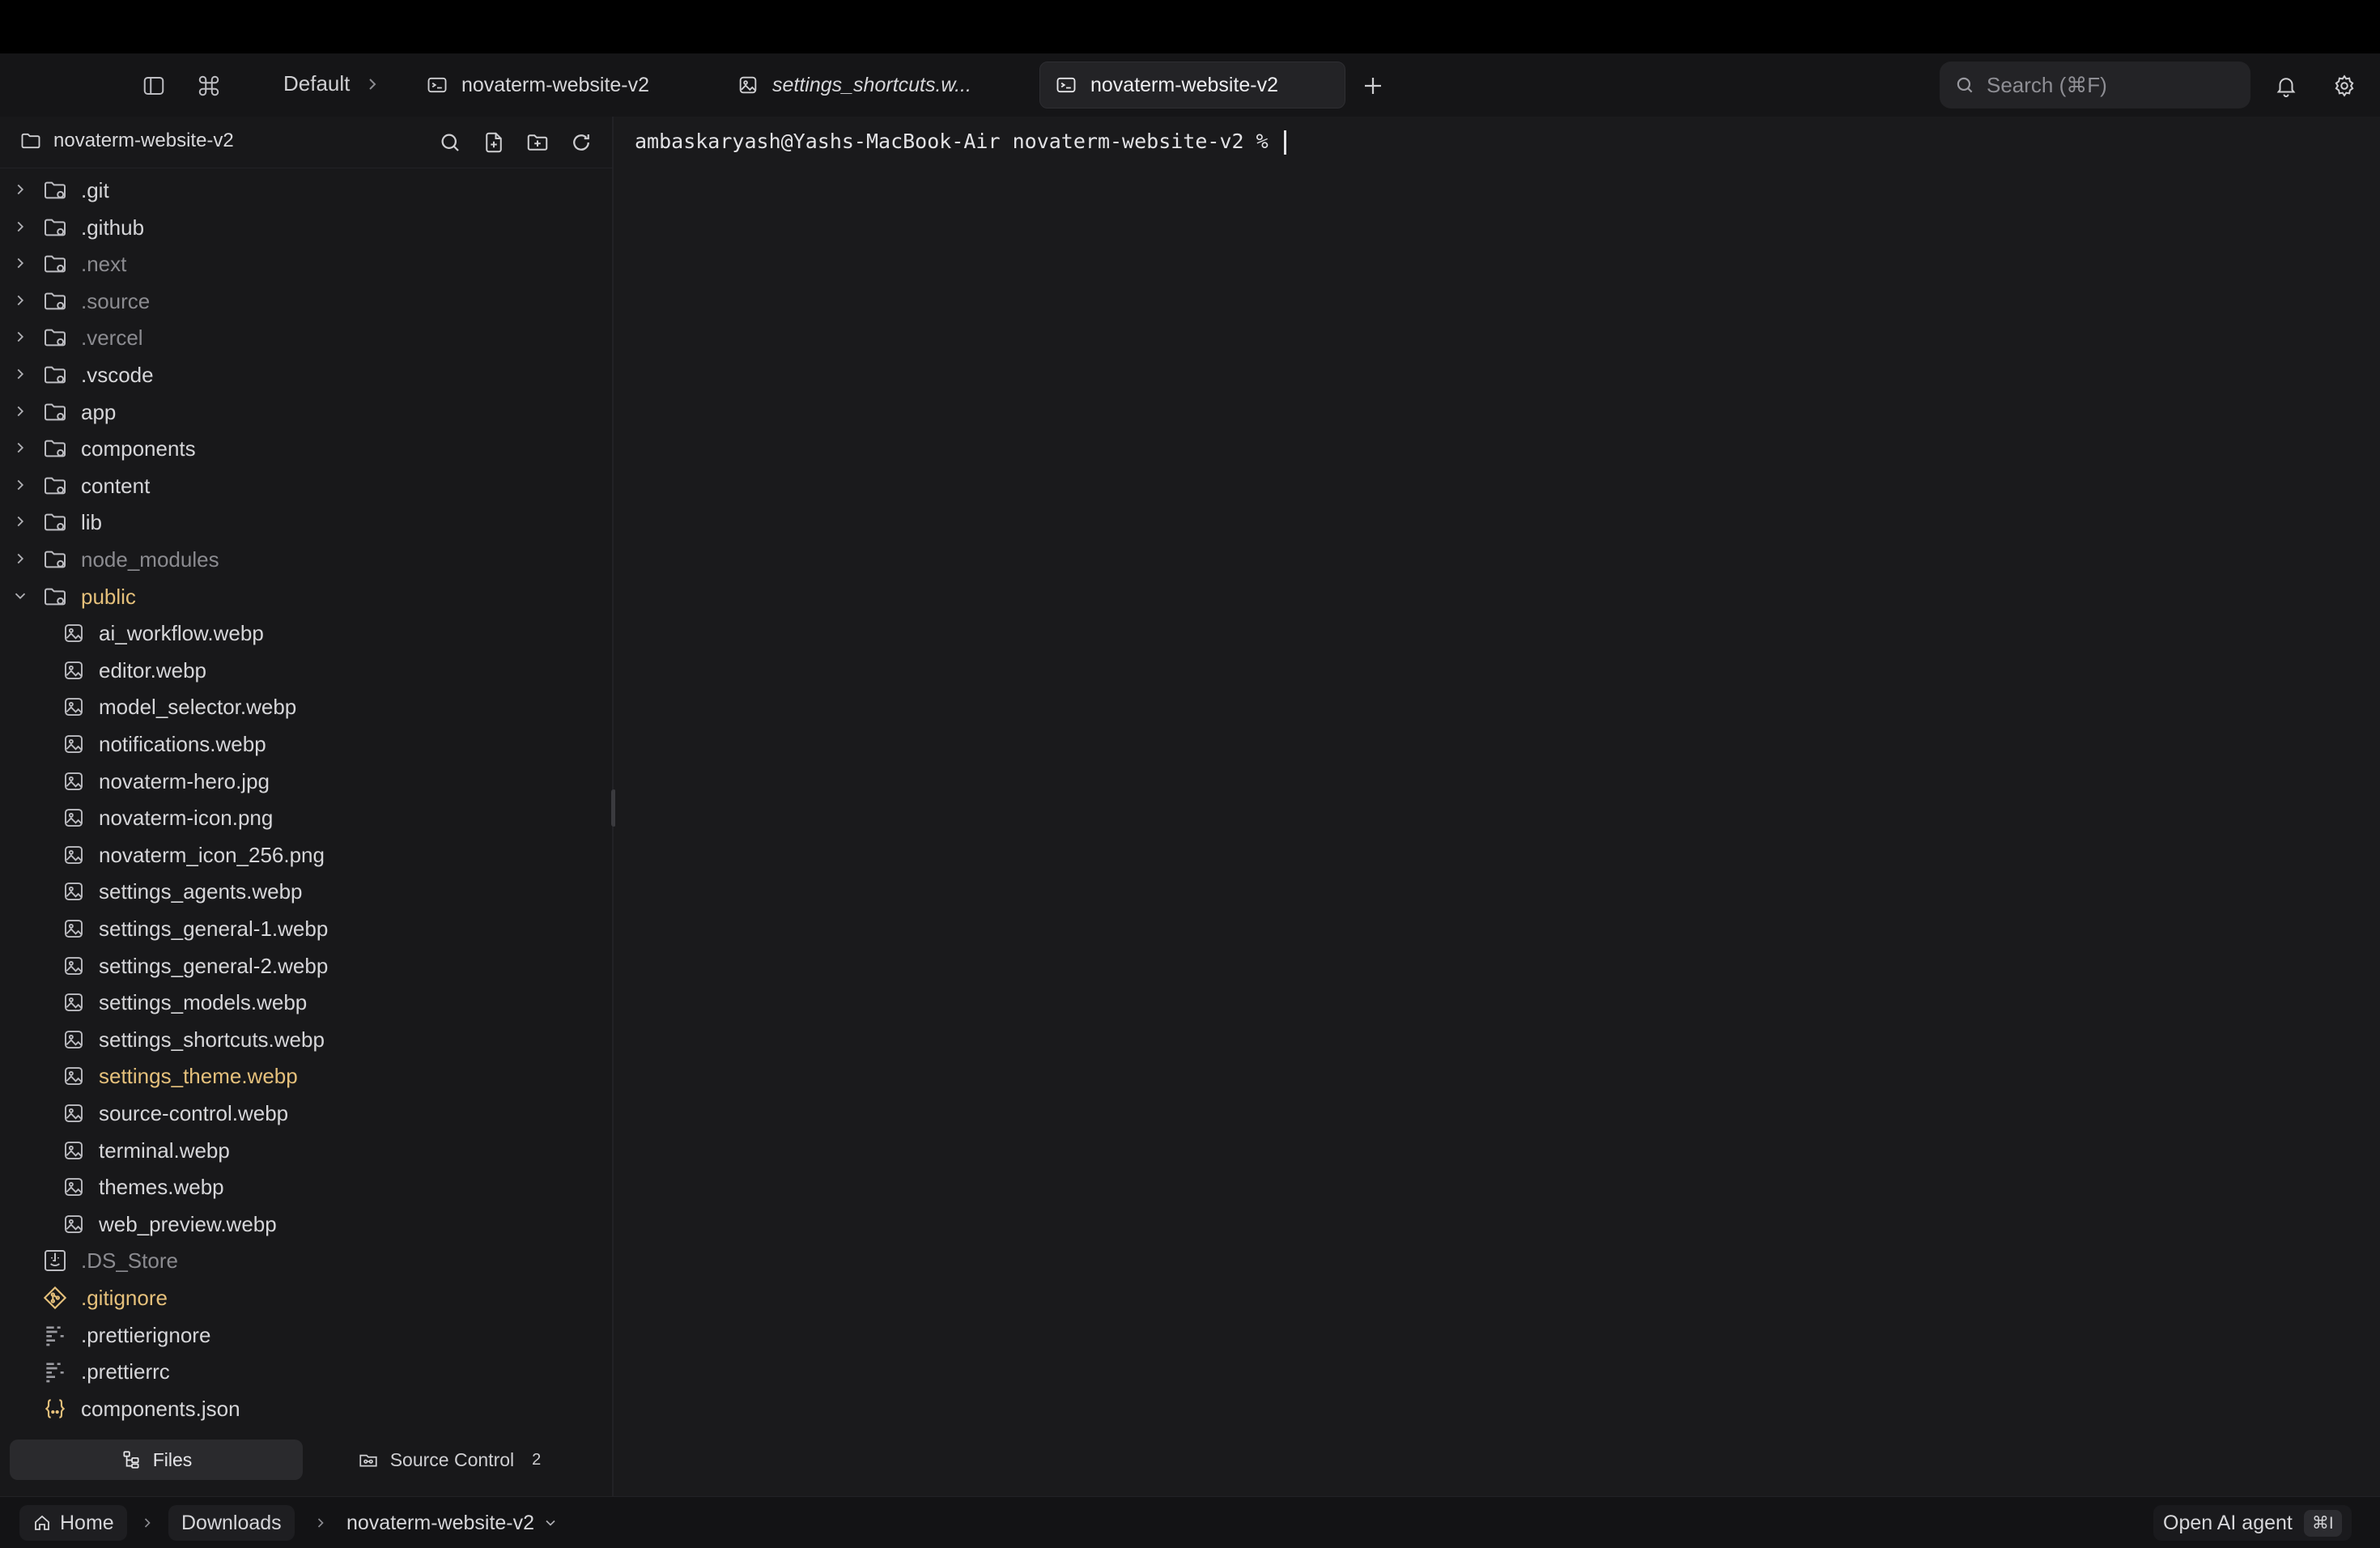  I want to click on folder-item: .vscode, so click(306, 375).